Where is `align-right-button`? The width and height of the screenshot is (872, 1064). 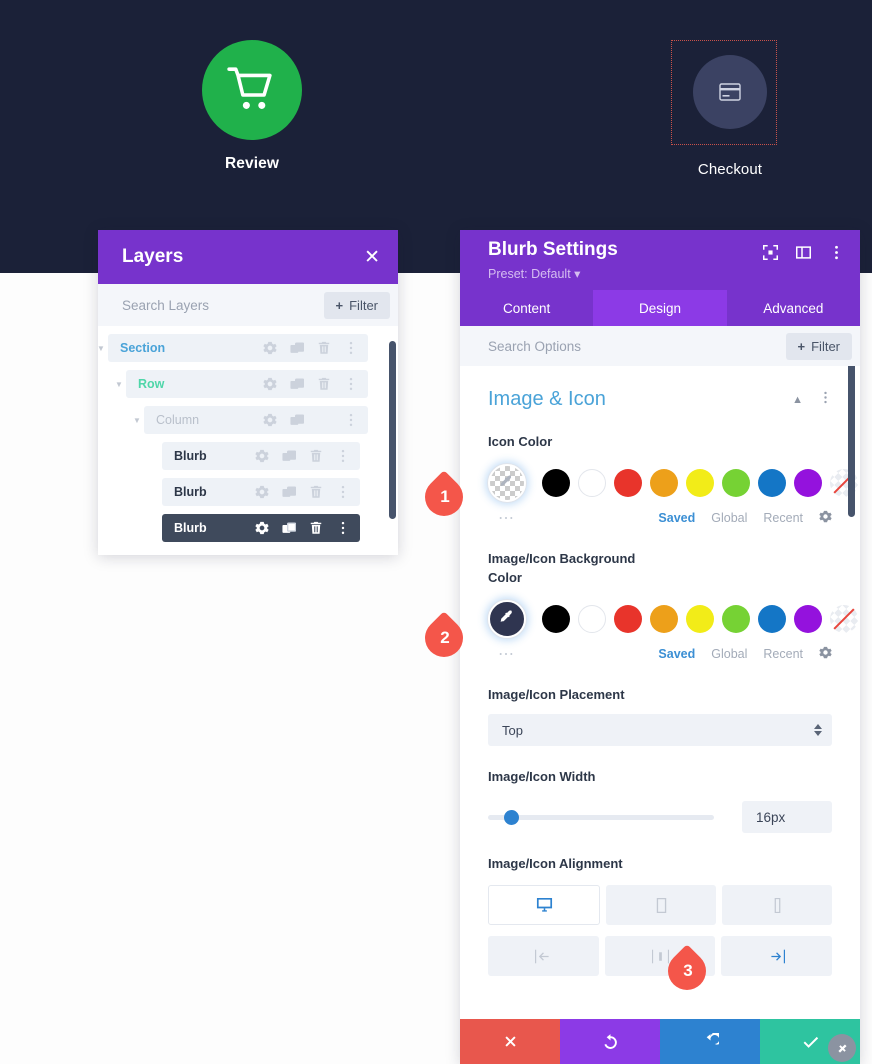
align-right-button is located at coordinates (777, 956).